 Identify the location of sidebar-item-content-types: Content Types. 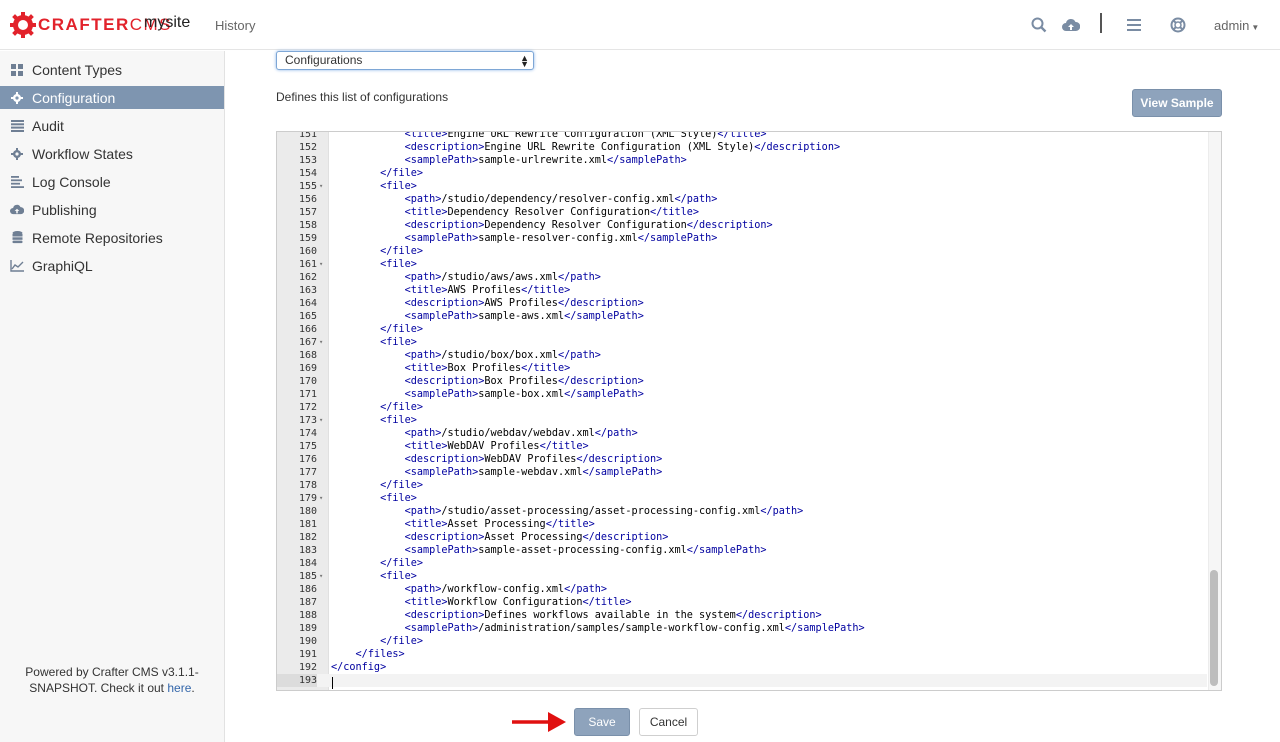
(112, 69).